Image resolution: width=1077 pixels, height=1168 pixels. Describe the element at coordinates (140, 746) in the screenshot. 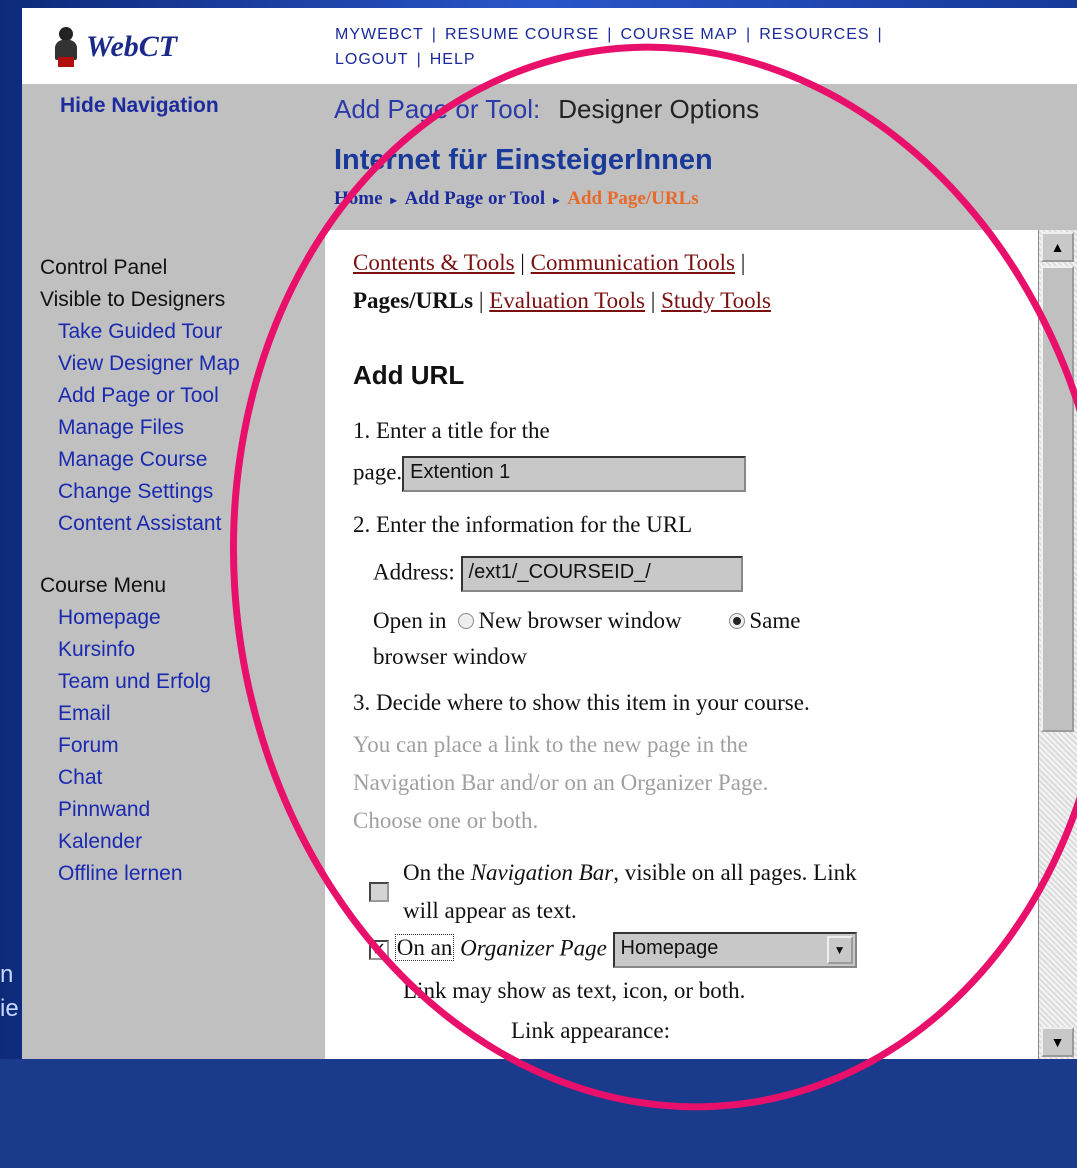

I see `nav-forum: Forum` at that location.